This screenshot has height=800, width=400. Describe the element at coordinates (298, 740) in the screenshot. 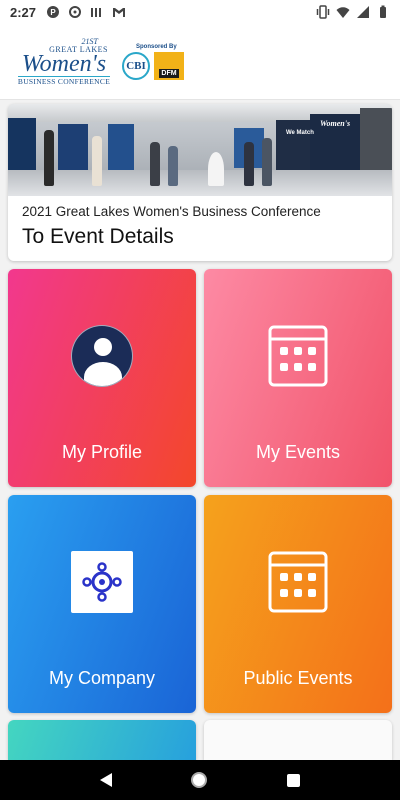

I see `tile-partial-right` at that location.